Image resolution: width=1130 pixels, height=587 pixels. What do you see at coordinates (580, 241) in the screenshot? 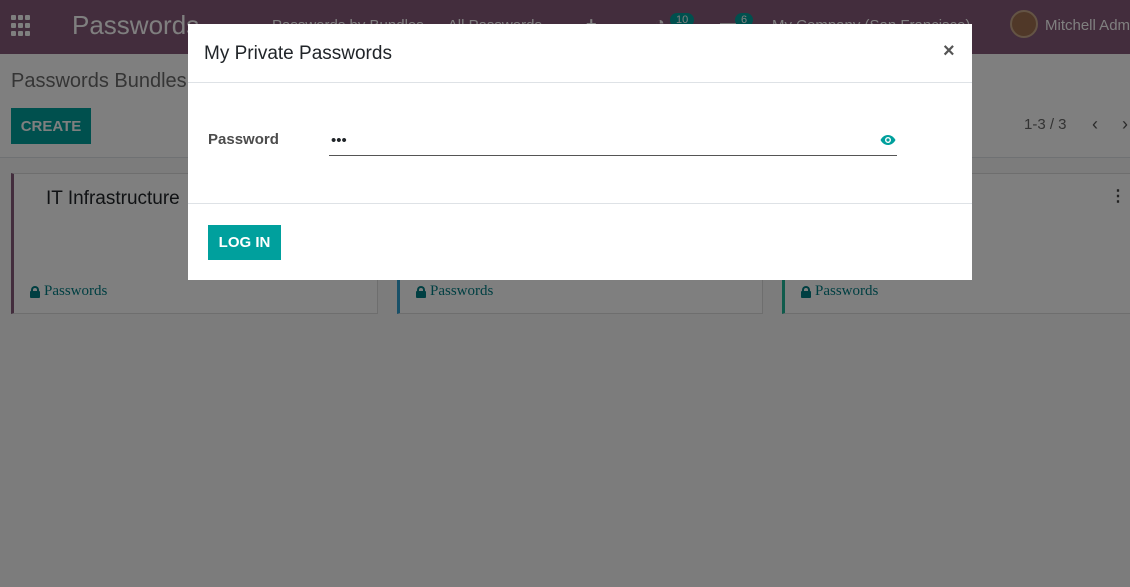
I see `modal-footer: LOG IN` at bounding box center [580, 241].